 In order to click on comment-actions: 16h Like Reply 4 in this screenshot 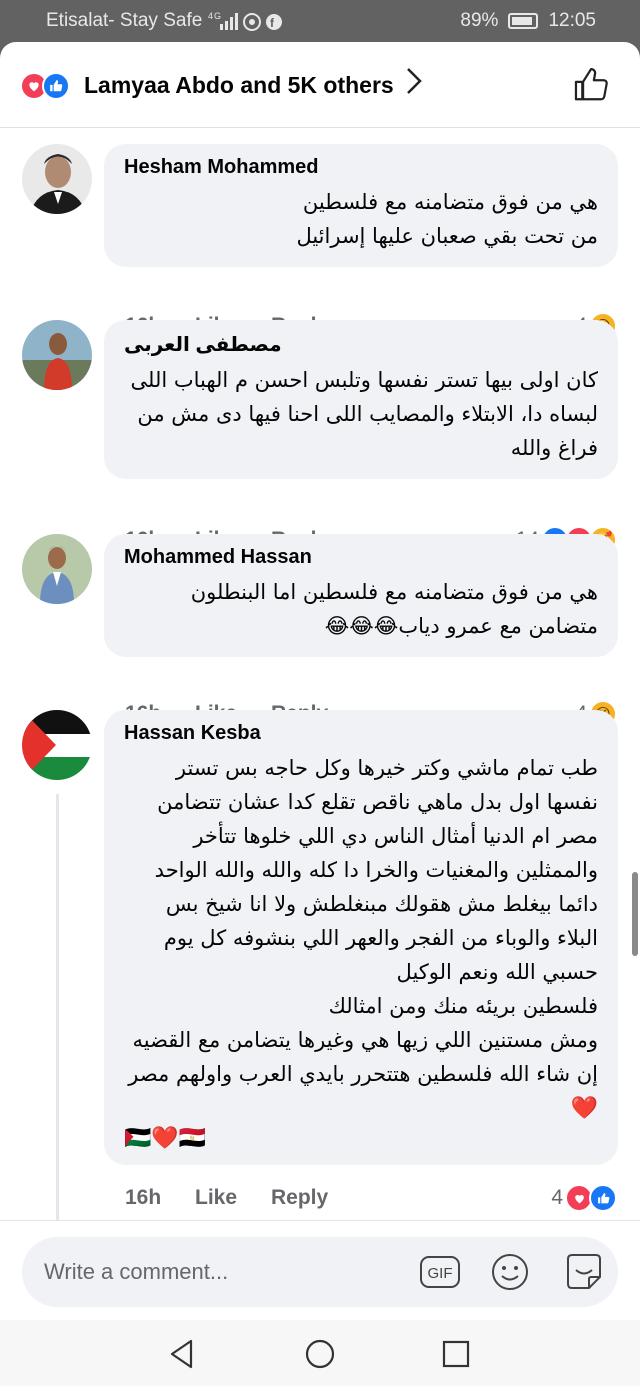, I will do `click(375, 1200)`.